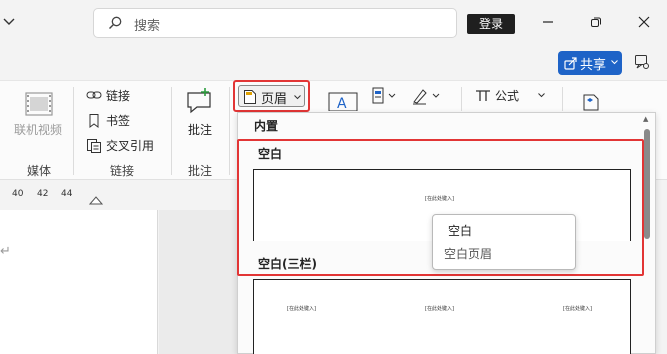 The image size is (667, 354). I want to click on search-icon, so click(115, 22).